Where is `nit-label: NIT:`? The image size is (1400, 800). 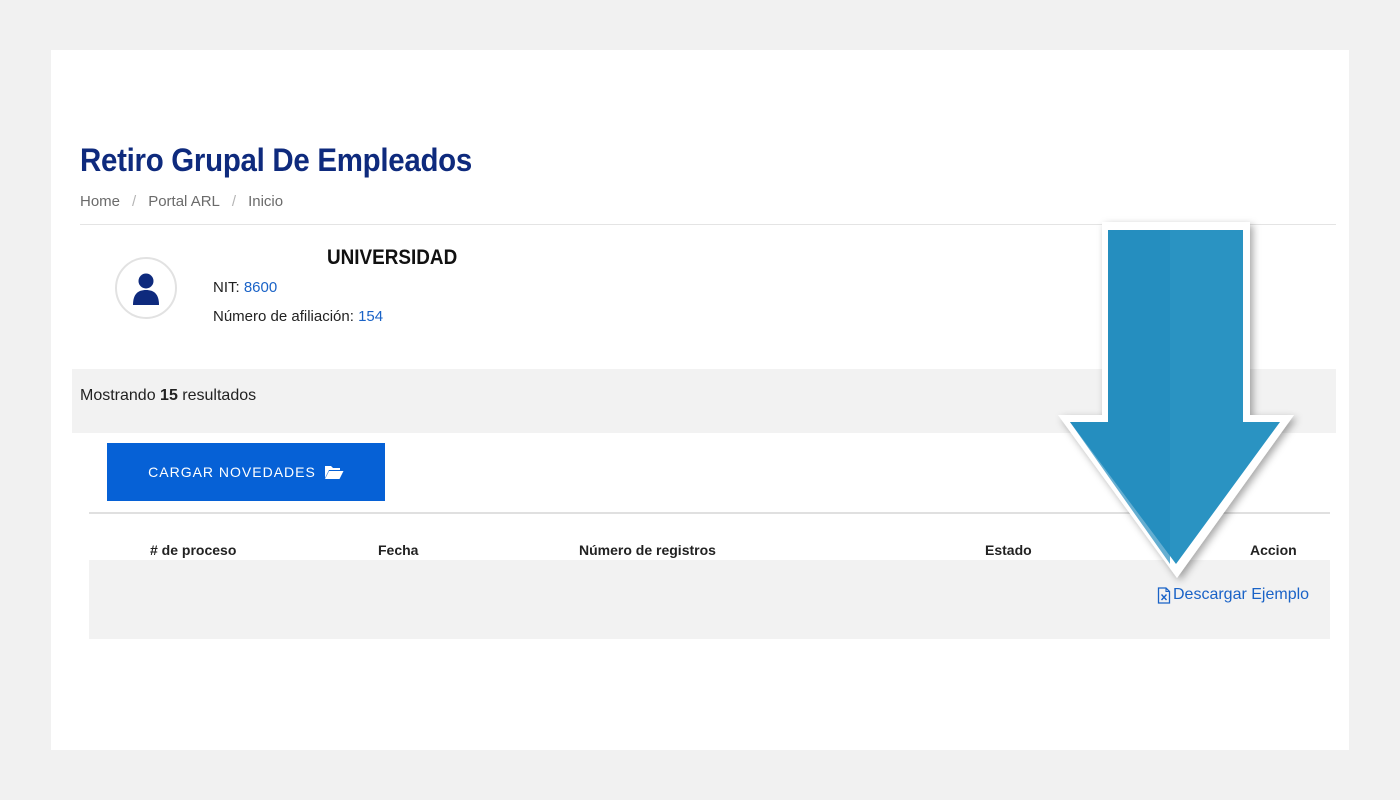 nit-label: NIT: is located at coordinates (226, 287).